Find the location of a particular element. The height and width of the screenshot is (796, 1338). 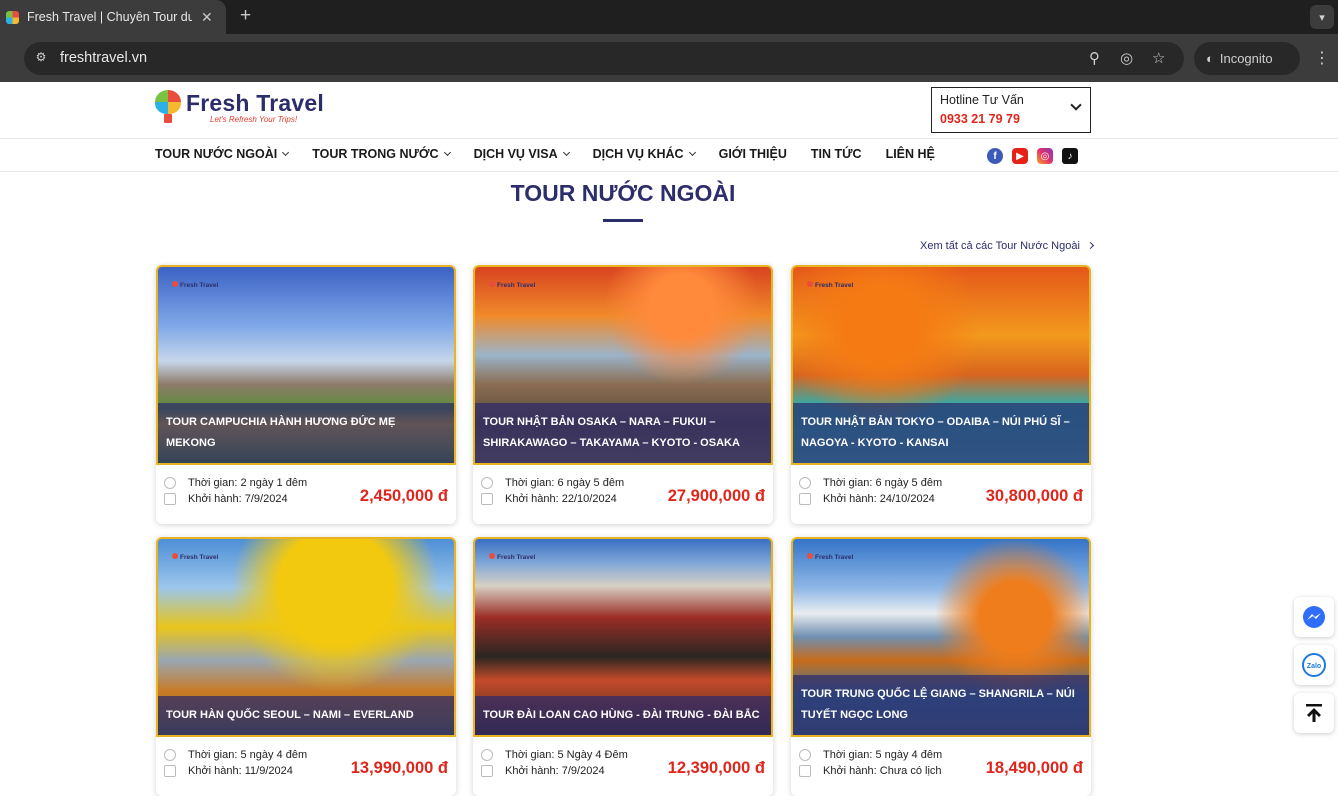

tiktok-icon: ♪ is located at coordinates (1070, 156).